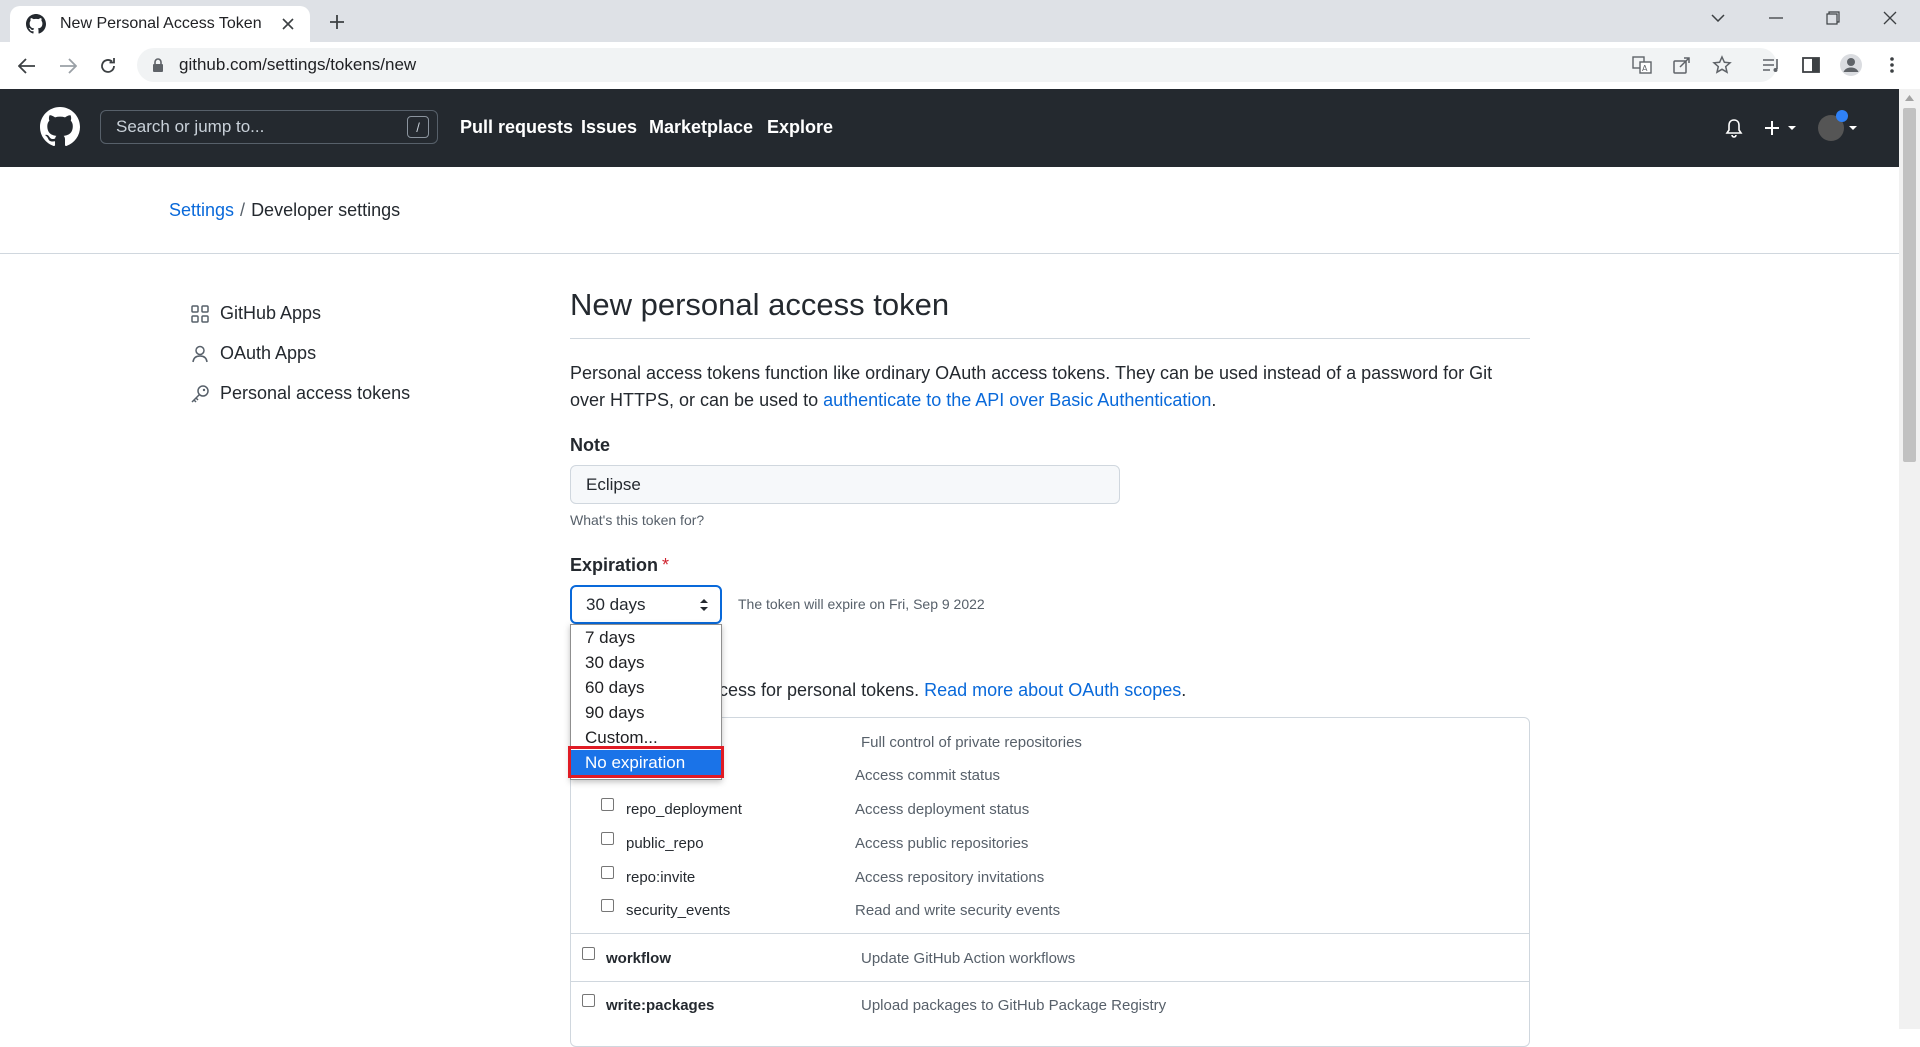 This screenshot has width=1920, height=1047. Describe the element at coordinates (616, 604) in the screenshot. I see `expiration-selected-value: 30 days` at that location.